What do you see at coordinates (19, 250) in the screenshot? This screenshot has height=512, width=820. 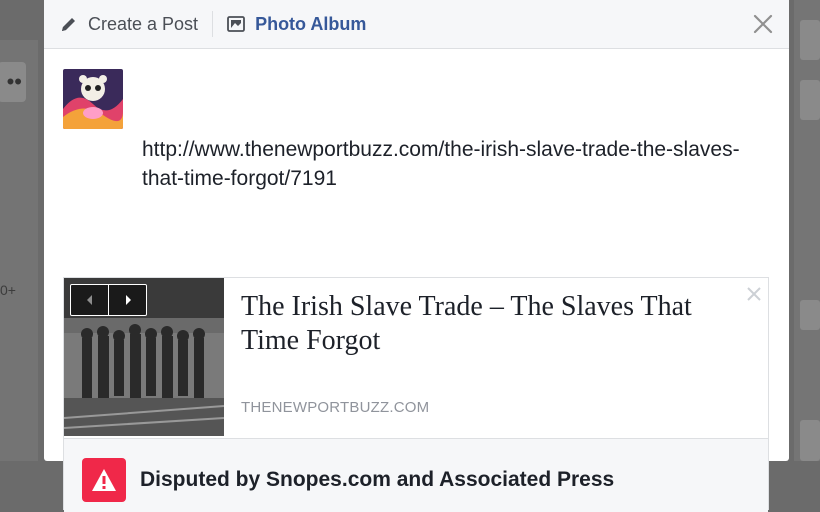 I see `background-feed-column` at bounding box center [19, 250].